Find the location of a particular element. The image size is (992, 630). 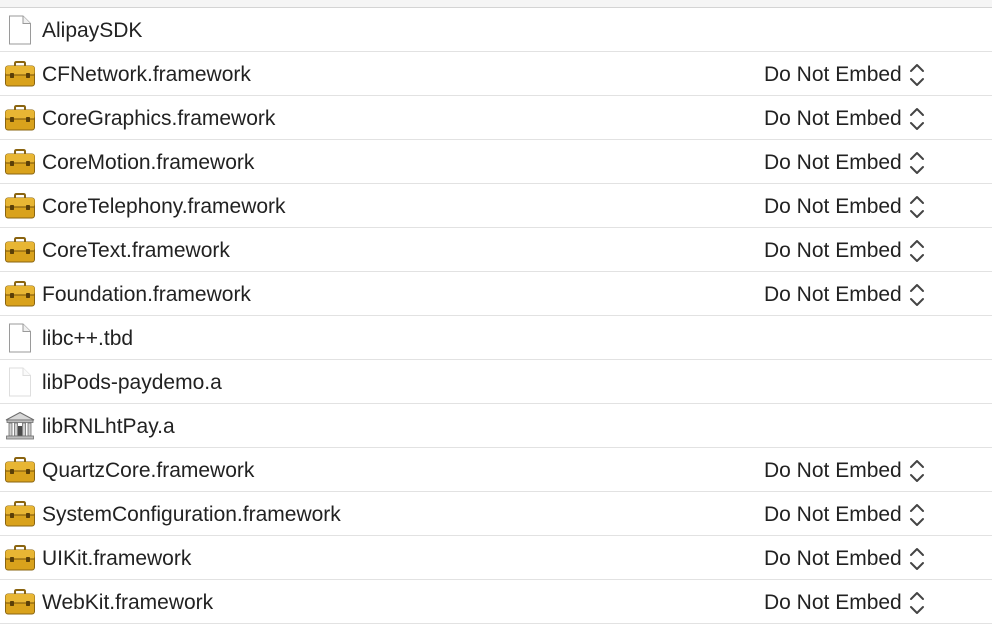

list-item: libRNLhtPay.a Do Not Embed is located at coordinates (496, 426).